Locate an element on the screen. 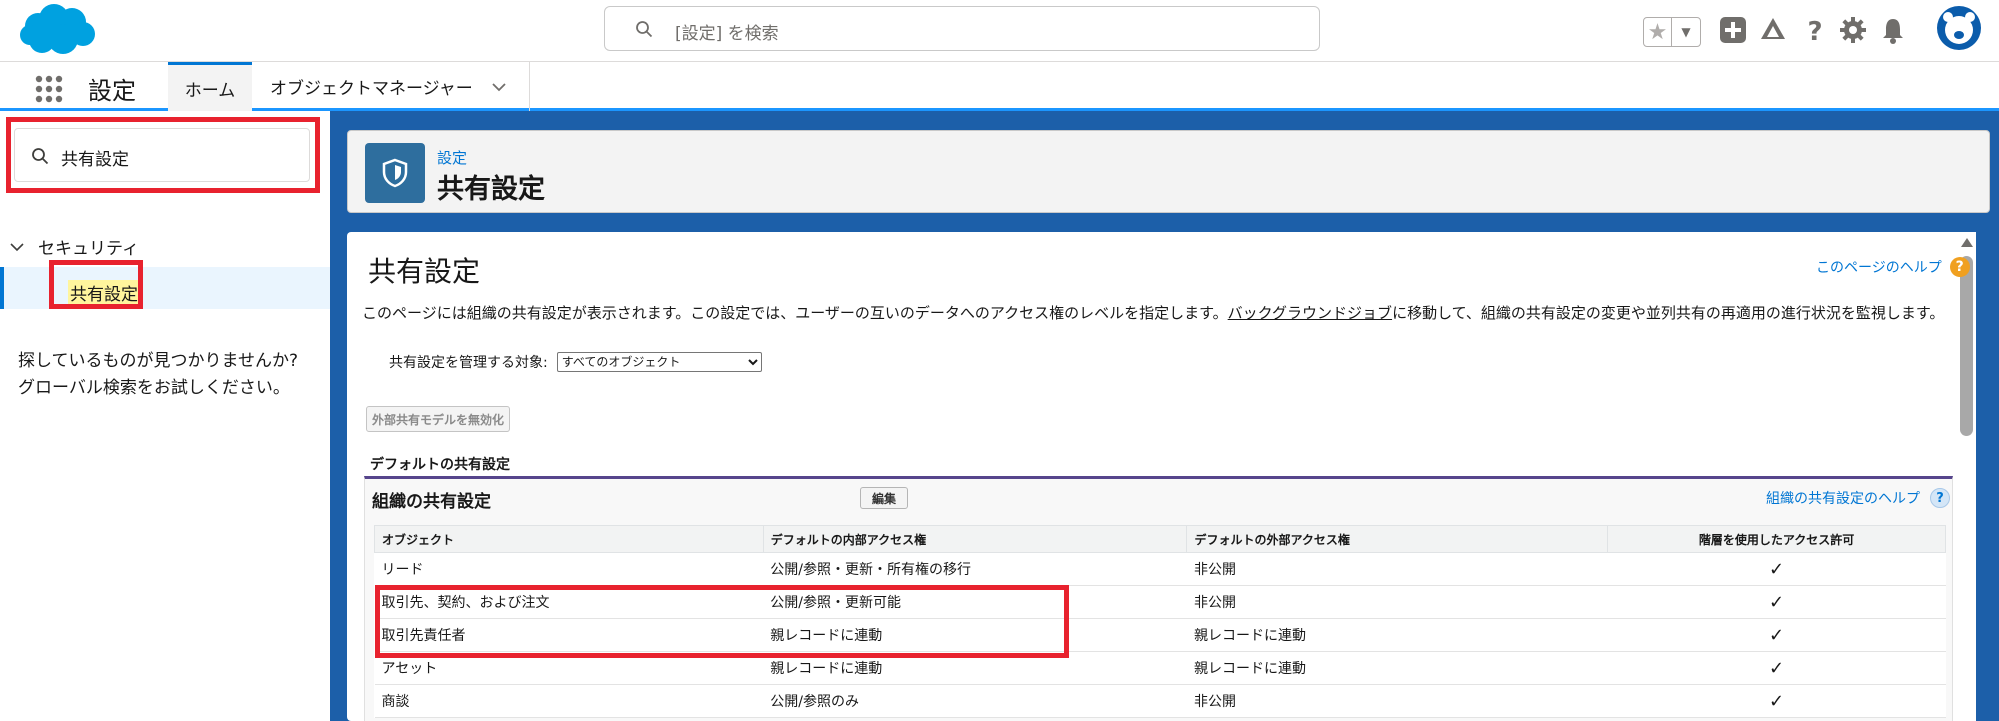 This screenshot has height=721, width=1999. scrollbar is located at coordinates (1967, 476).